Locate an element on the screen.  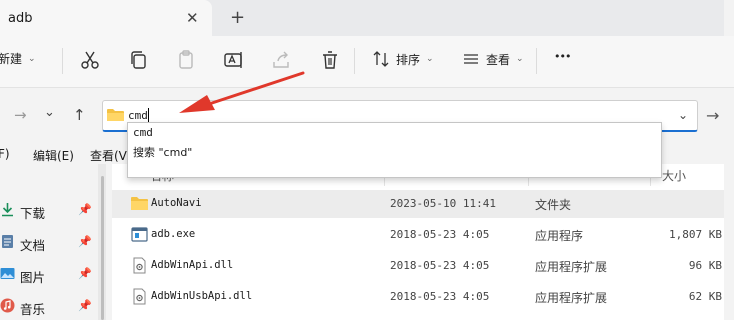
file-type: 文件夹 is located at coordinates (553, 205).